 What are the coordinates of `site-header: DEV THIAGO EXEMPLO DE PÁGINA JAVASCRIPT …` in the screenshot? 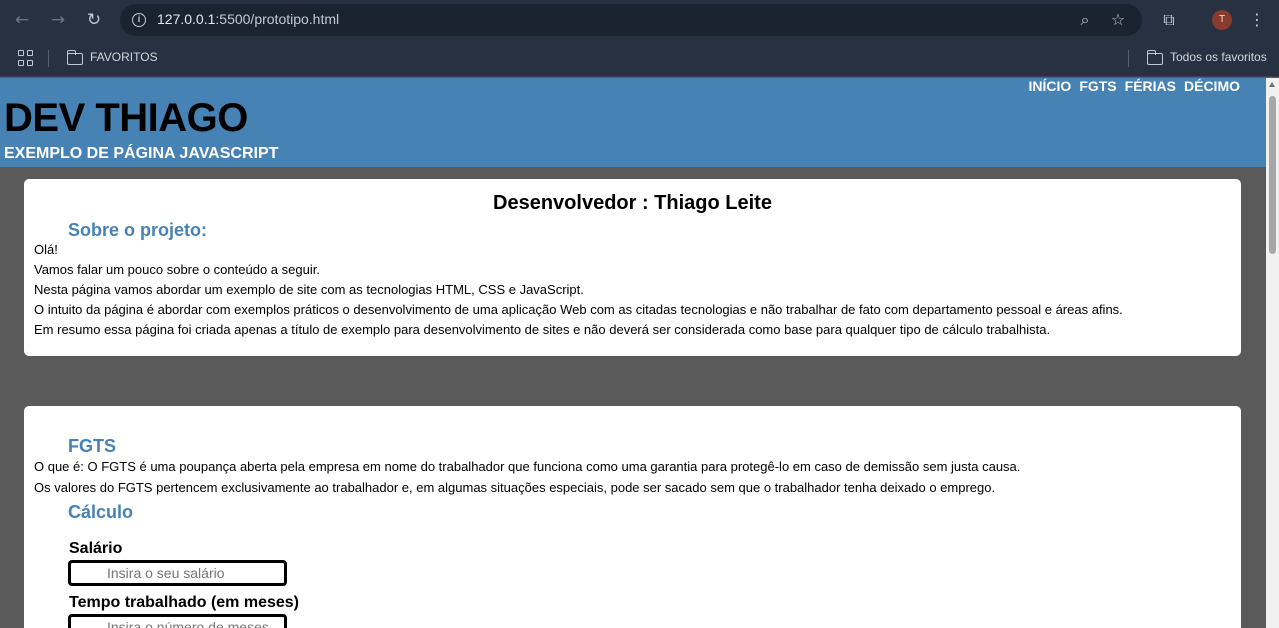 It's located at (633, 122).